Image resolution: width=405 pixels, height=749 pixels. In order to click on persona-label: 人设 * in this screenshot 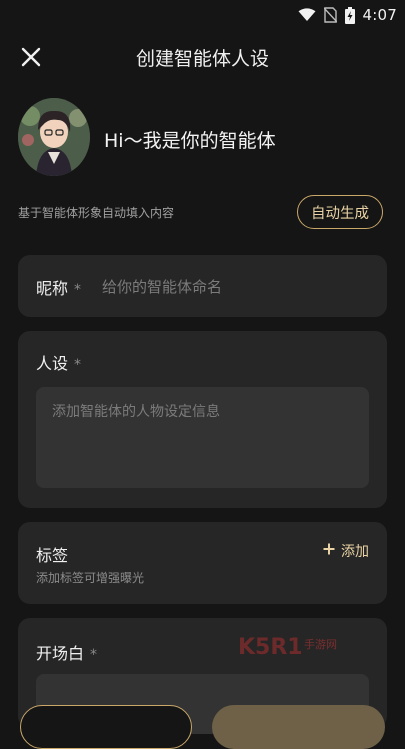, I will do `click(59, 363)`.